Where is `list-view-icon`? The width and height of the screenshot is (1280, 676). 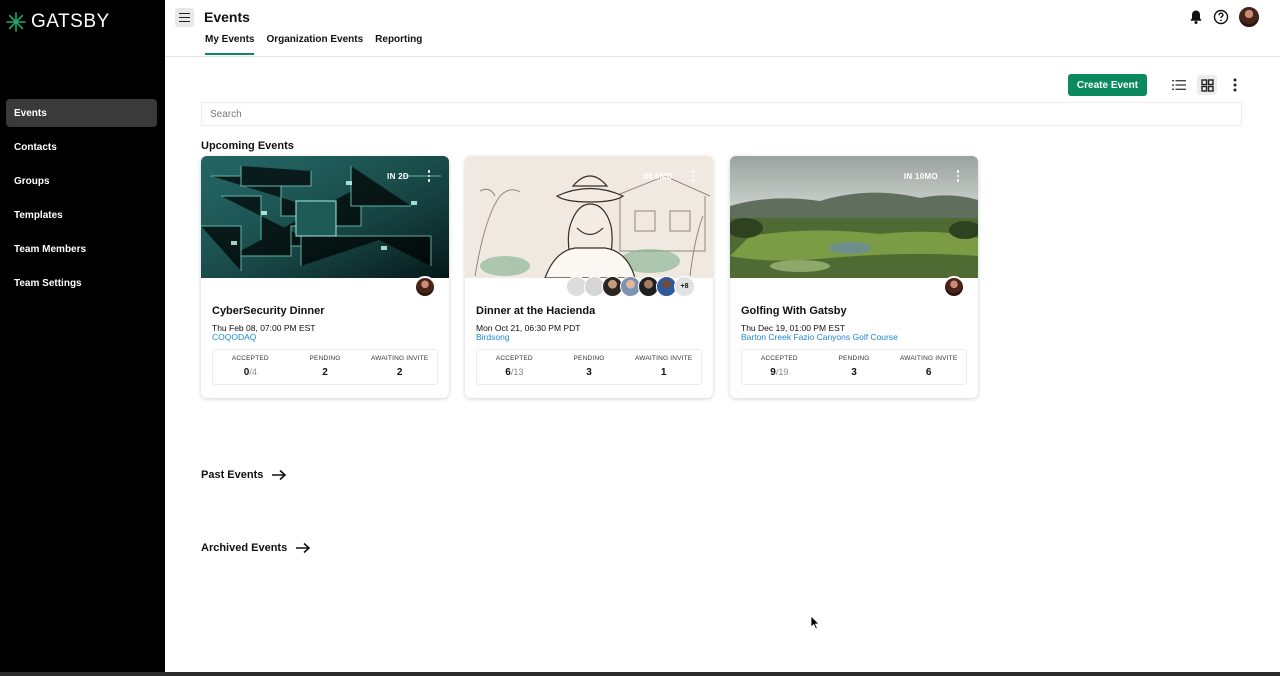
list-view-icon is located at coordinates (1179, 85).